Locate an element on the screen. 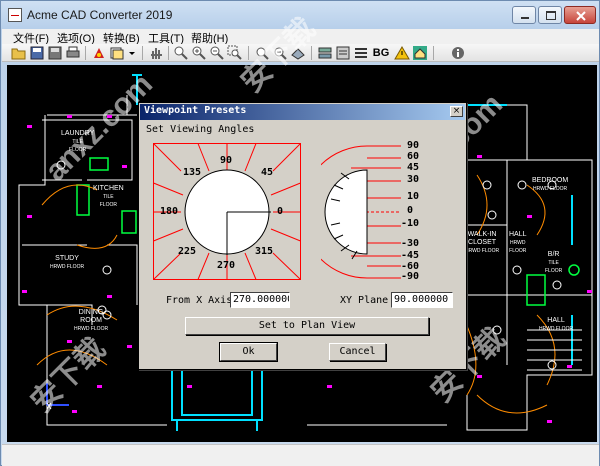  elevation-gauge is located at coordinates (350, 212).